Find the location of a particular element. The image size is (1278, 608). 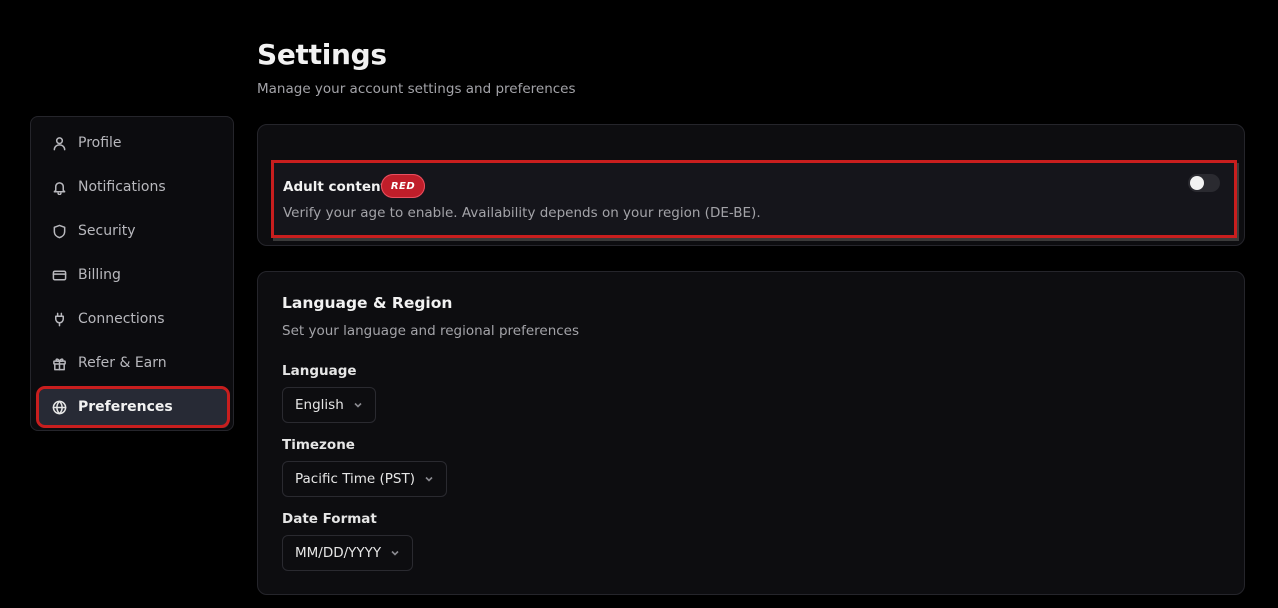

sidebar-item-preferences: Preferences is located at coordinates (133, 407).